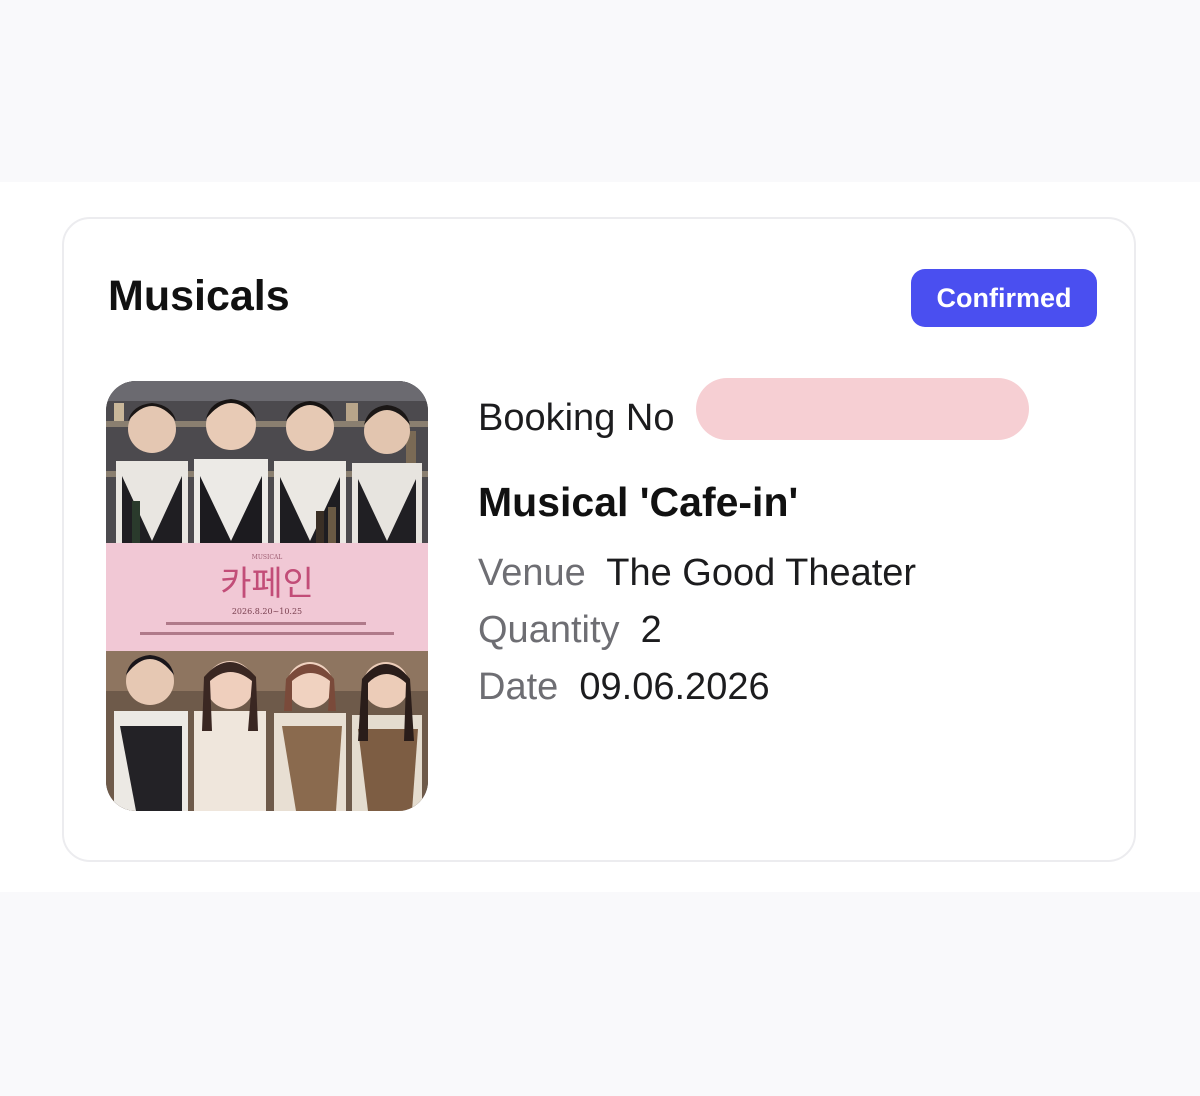 This screenshot has width=1200, height=1096. What do you see at coordinates (576, 418) in the screenshot?
I see `booking-number-label: Booking No` at bounding box center [576, 418].